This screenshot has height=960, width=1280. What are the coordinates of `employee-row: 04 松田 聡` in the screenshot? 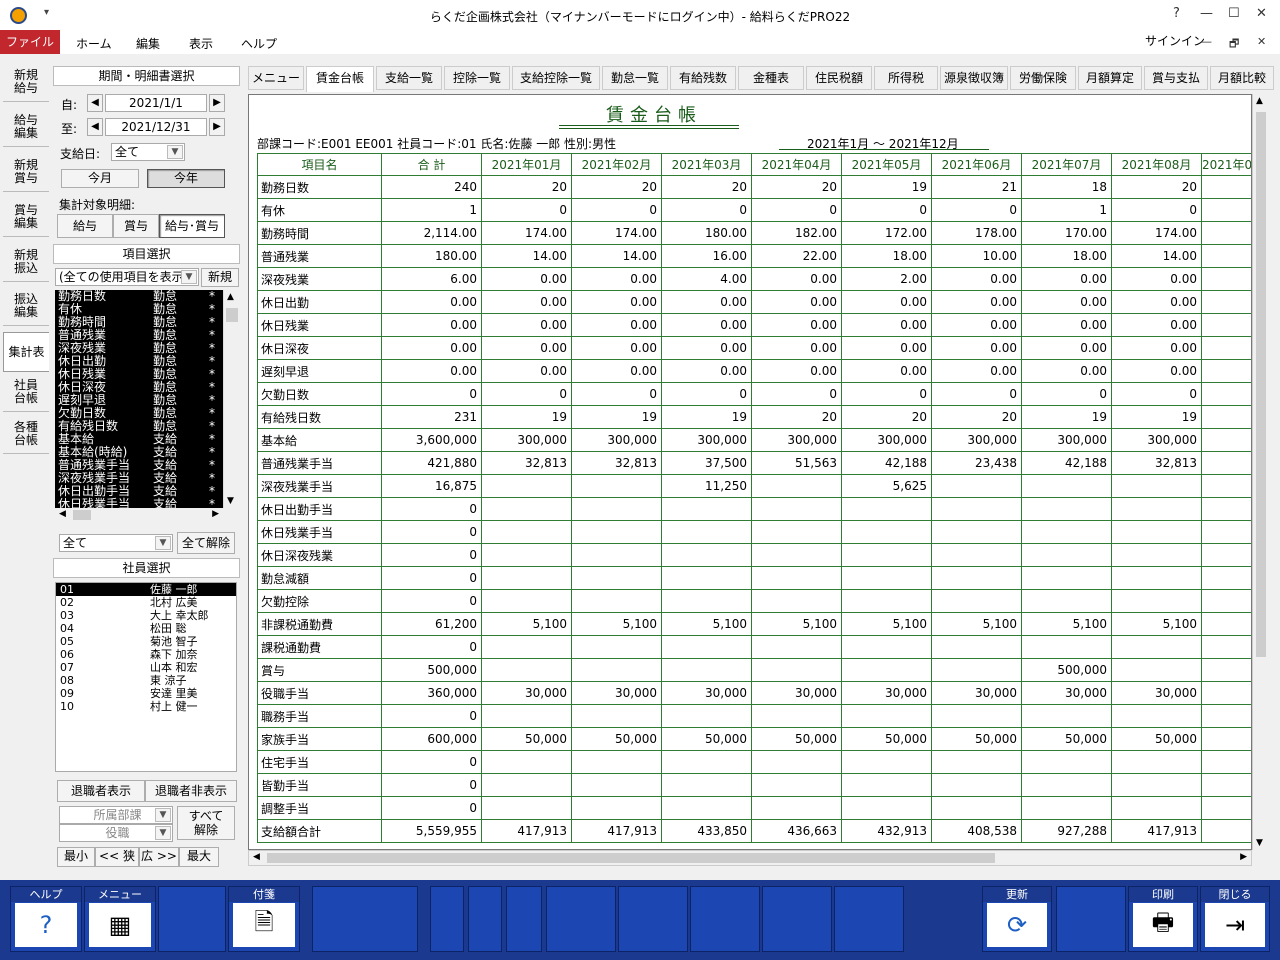 It's located at (146, 628).